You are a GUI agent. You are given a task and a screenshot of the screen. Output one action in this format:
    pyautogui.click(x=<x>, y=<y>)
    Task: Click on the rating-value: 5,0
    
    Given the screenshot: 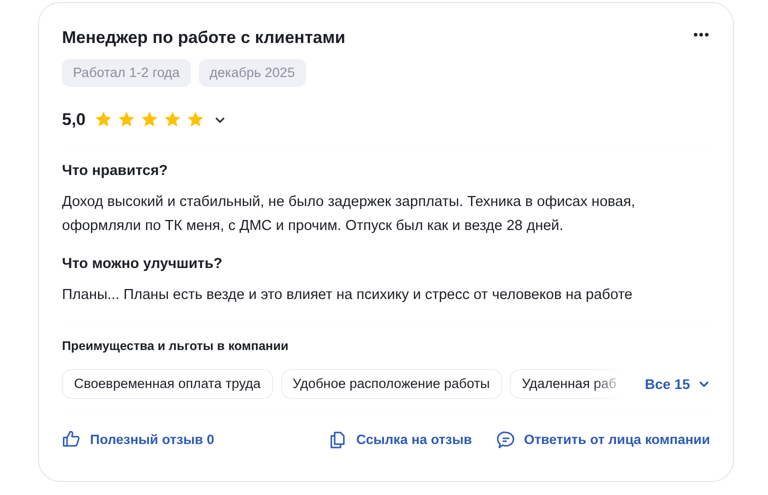 What is the action you would take?
    pyautogui.click(x=74, y=120)
    